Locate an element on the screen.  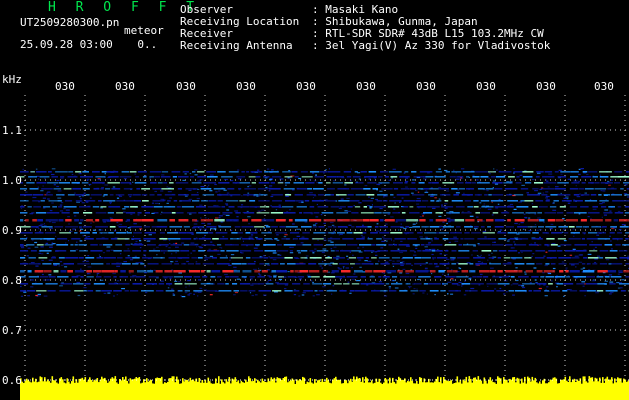
x-tick-9: 030 is located at coordinates (546, 86).